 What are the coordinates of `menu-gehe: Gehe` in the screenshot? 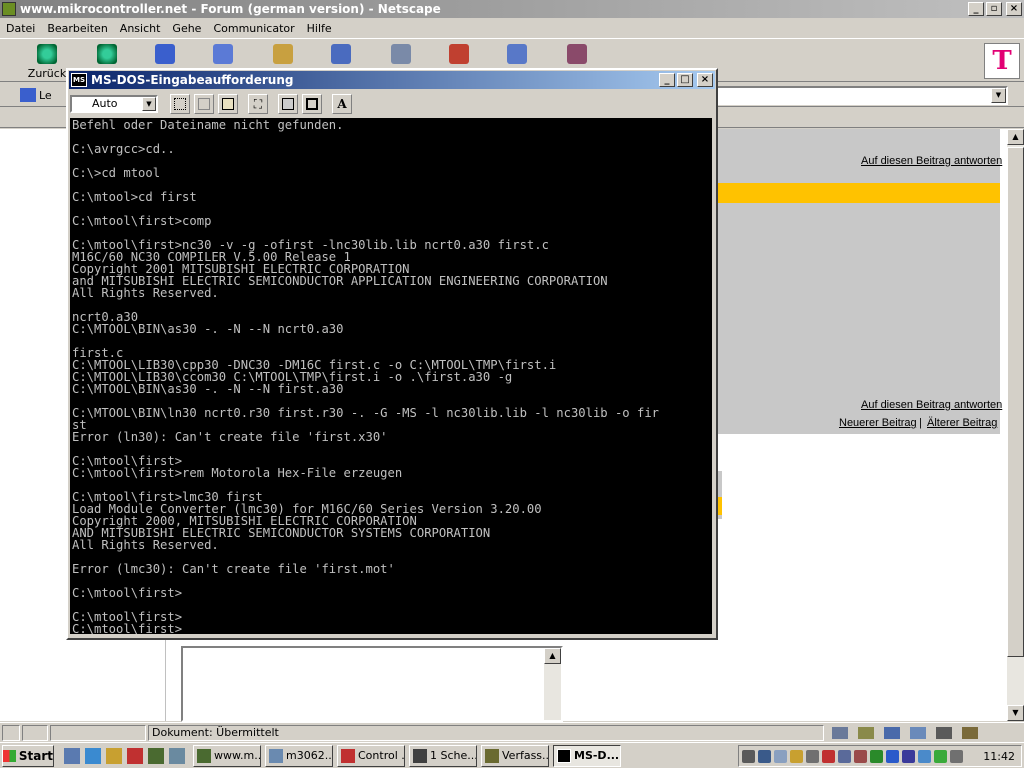 It's located at (186, 28).